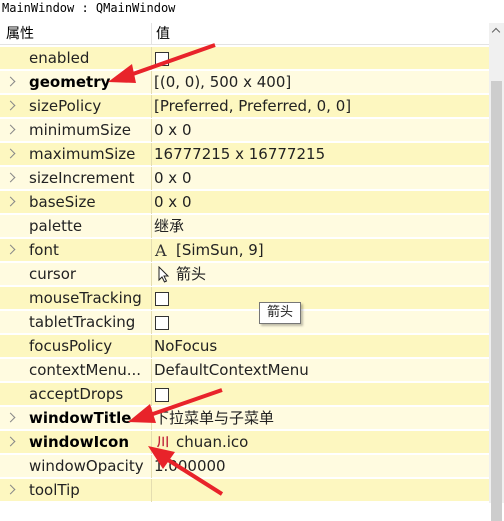 This screenshot has width=504, height=521. What do you see at coordinates (82, 178) in the screenshot?
I see `property-name: sizeIncrement` at bounding box center [82, 178].